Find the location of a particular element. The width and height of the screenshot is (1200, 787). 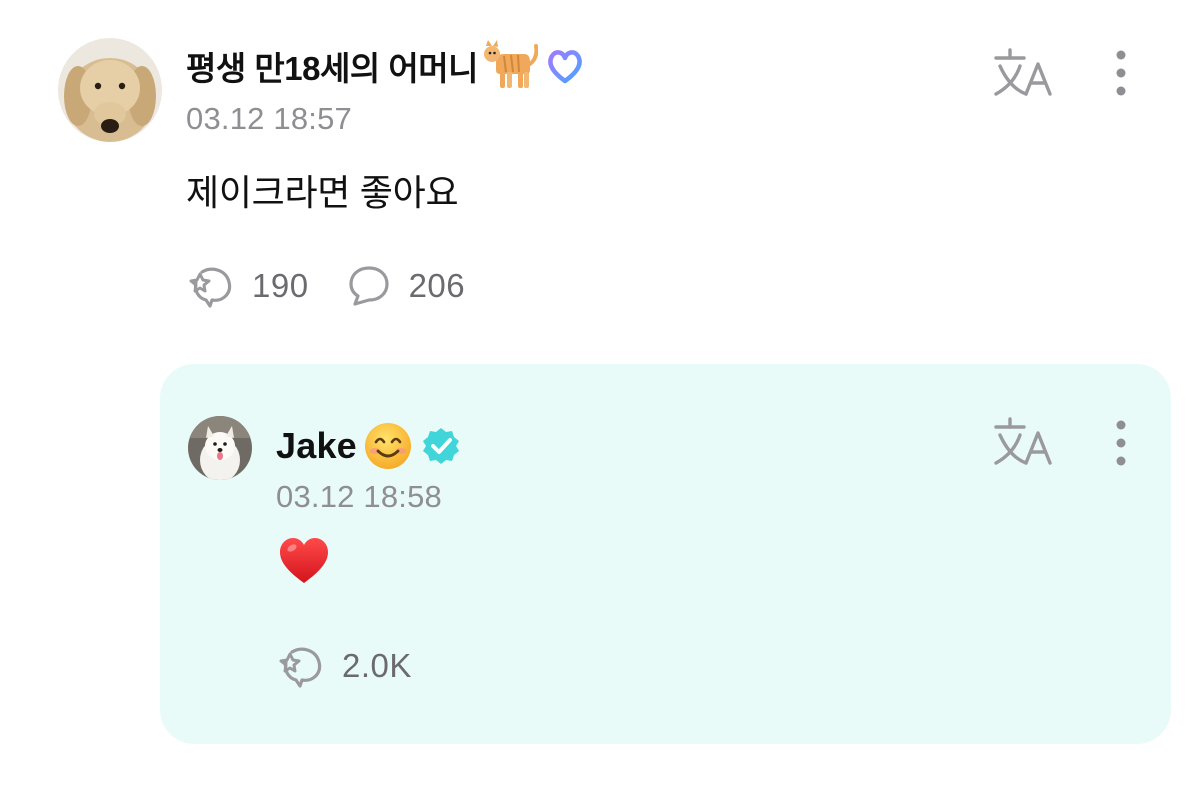

verified-badge-icon is located at coordinates (441, 446).